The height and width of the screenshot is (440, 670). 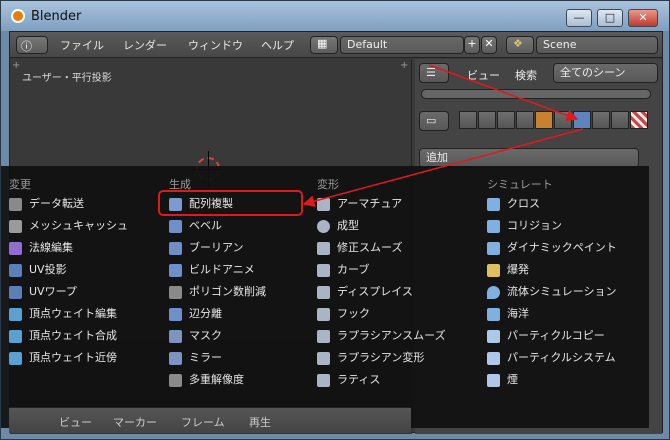 What do you see at coordinates (579, 18) in the screenshot?
I see `minimize-button: —` at bounding box center [579, 18].